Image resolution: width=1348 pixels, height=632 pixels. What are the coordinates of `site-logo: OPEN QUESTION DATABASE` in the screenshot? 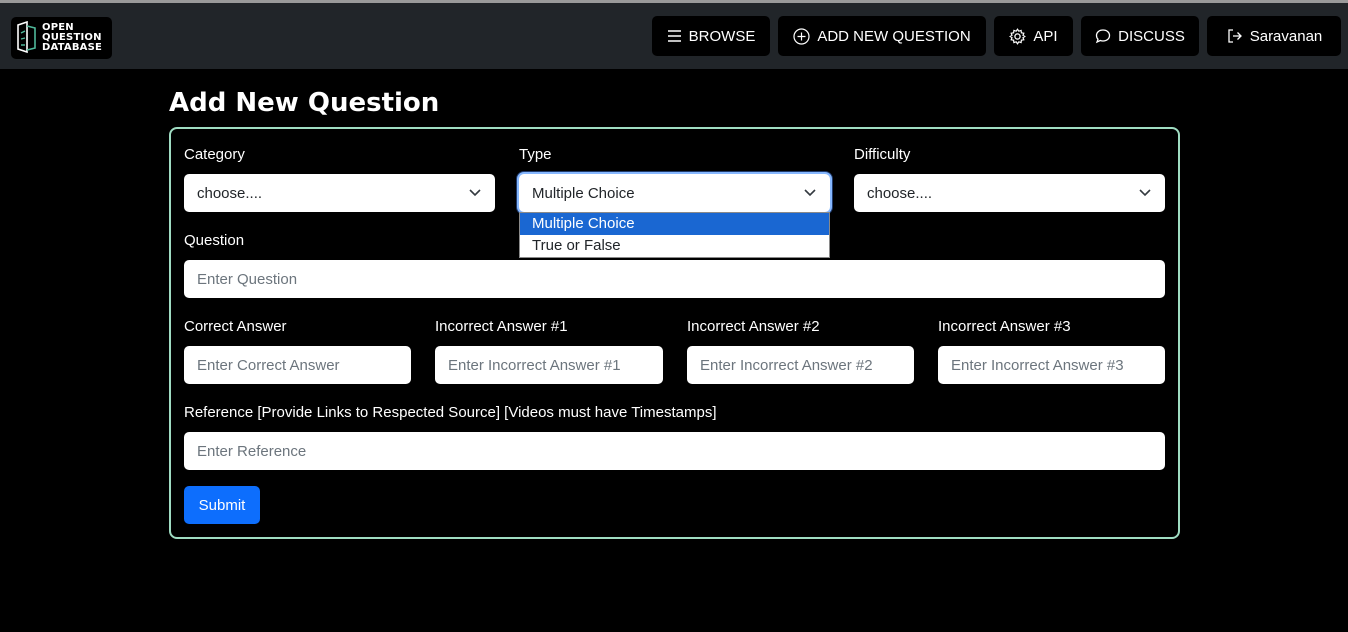 It's located at (61, 38).